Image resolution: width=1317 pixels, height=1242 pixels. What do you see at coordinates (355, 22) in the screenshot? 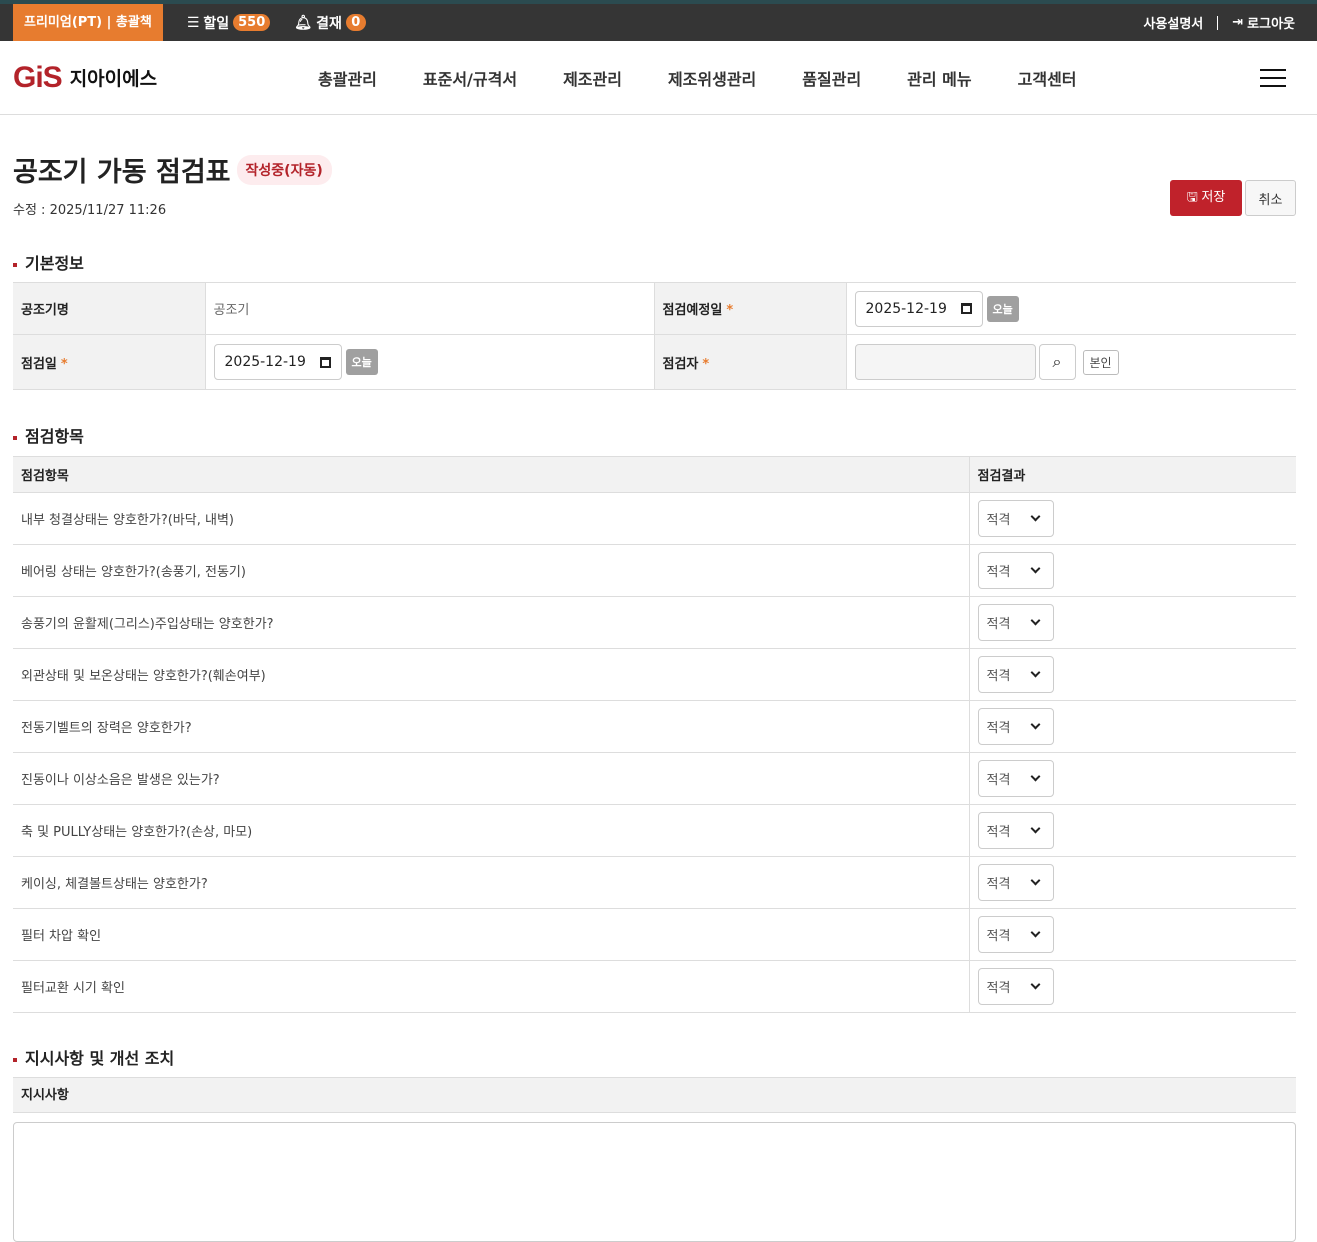
I see `approval-count: 0` at bounding box center [355, 22].